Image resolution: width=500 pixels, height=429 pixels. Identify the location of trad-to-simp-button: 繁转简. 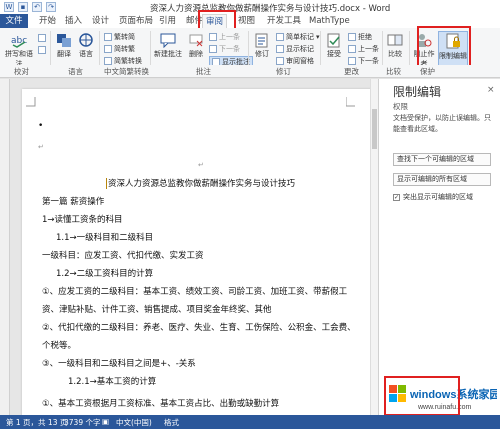
(119, 37).